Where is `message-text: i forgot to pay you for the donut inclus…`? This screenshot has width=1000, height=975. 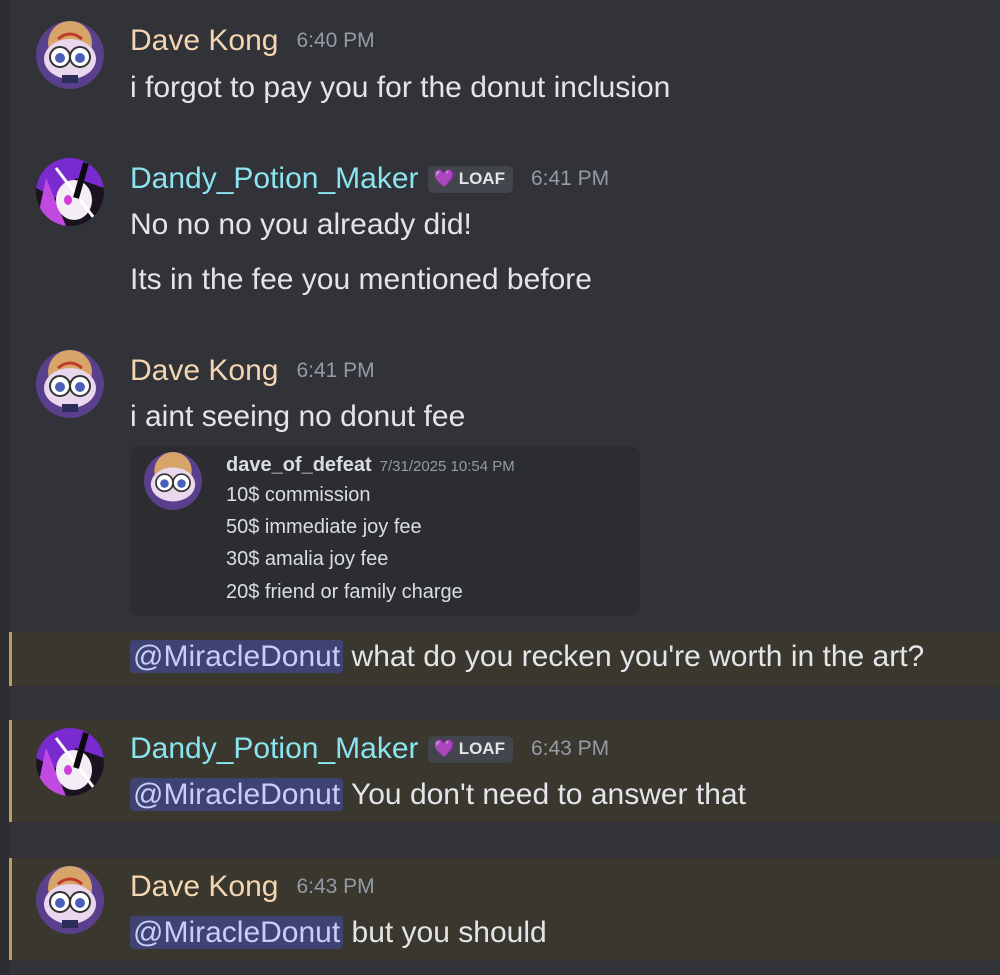 message-text: i forgot to pay you for the donut inclus… is located at coordinates (400, 87).